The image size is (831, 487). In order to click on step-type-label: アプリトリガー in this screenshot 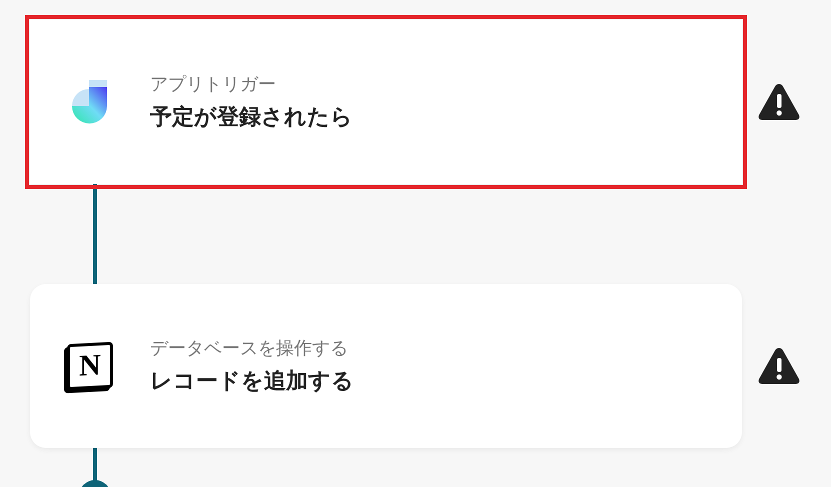, I will do `click(213, 84)`.